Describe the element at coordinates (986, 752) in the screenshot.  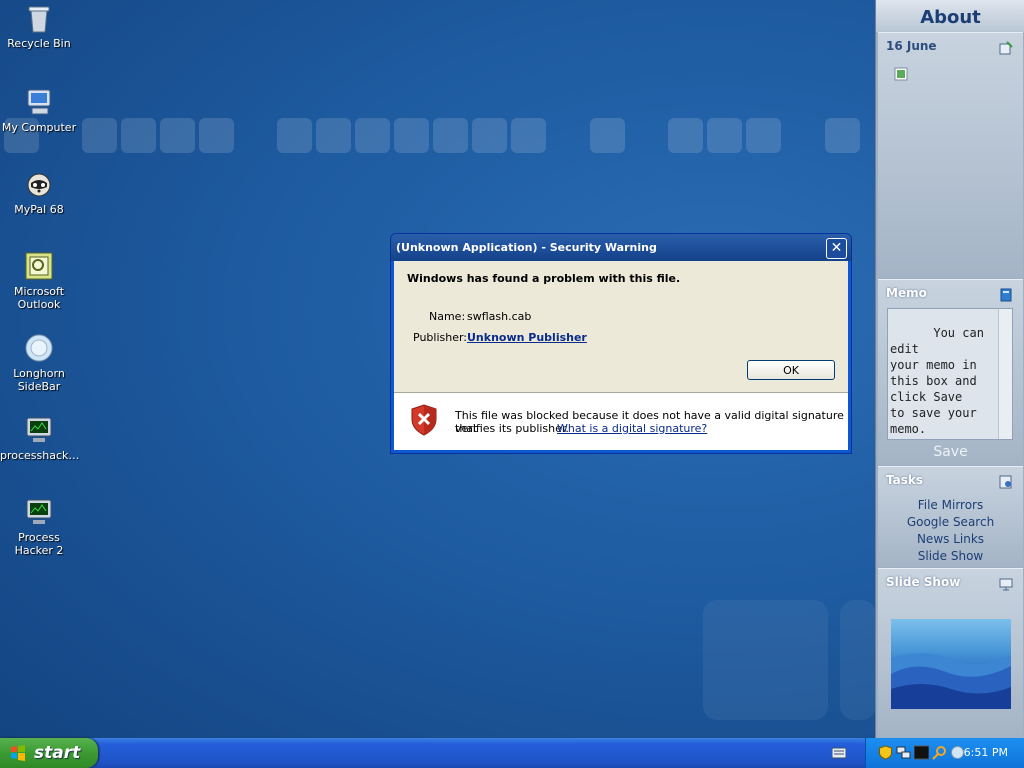
I see `clock: 6:51 PM` at that location.